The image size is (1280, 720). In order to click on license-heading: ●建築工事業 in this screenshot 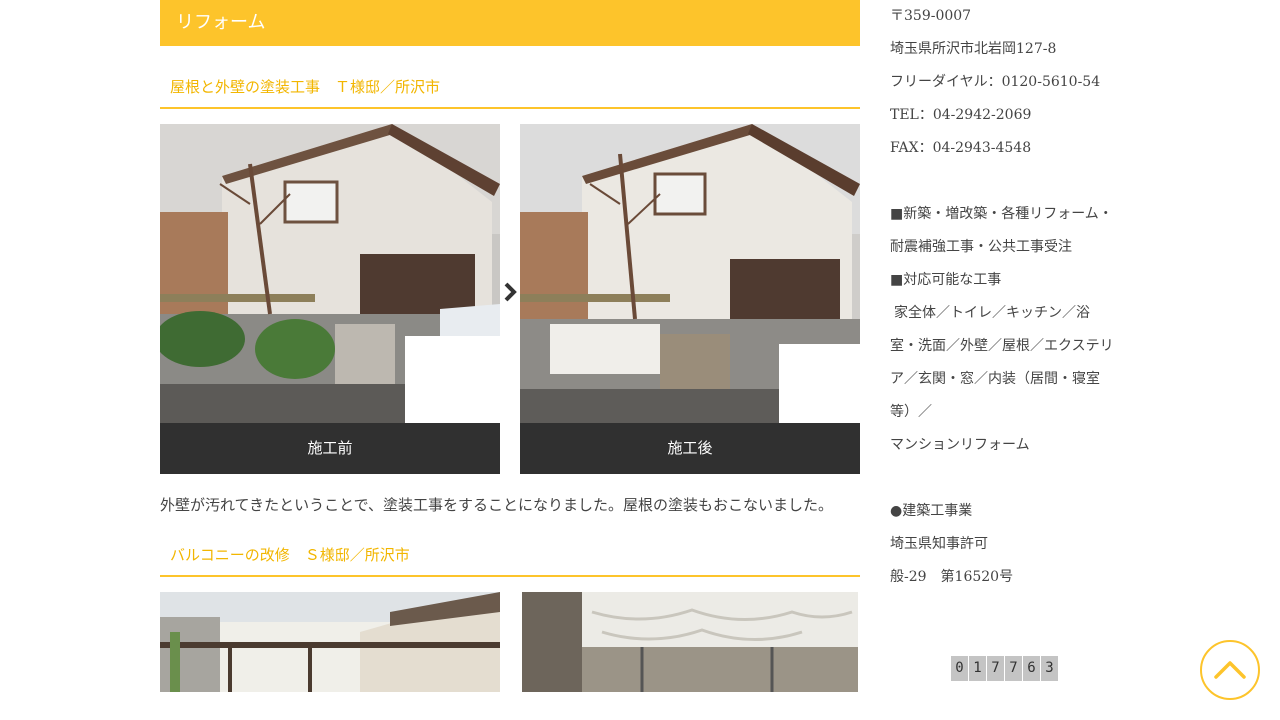, I will do `click(931, 511)`.